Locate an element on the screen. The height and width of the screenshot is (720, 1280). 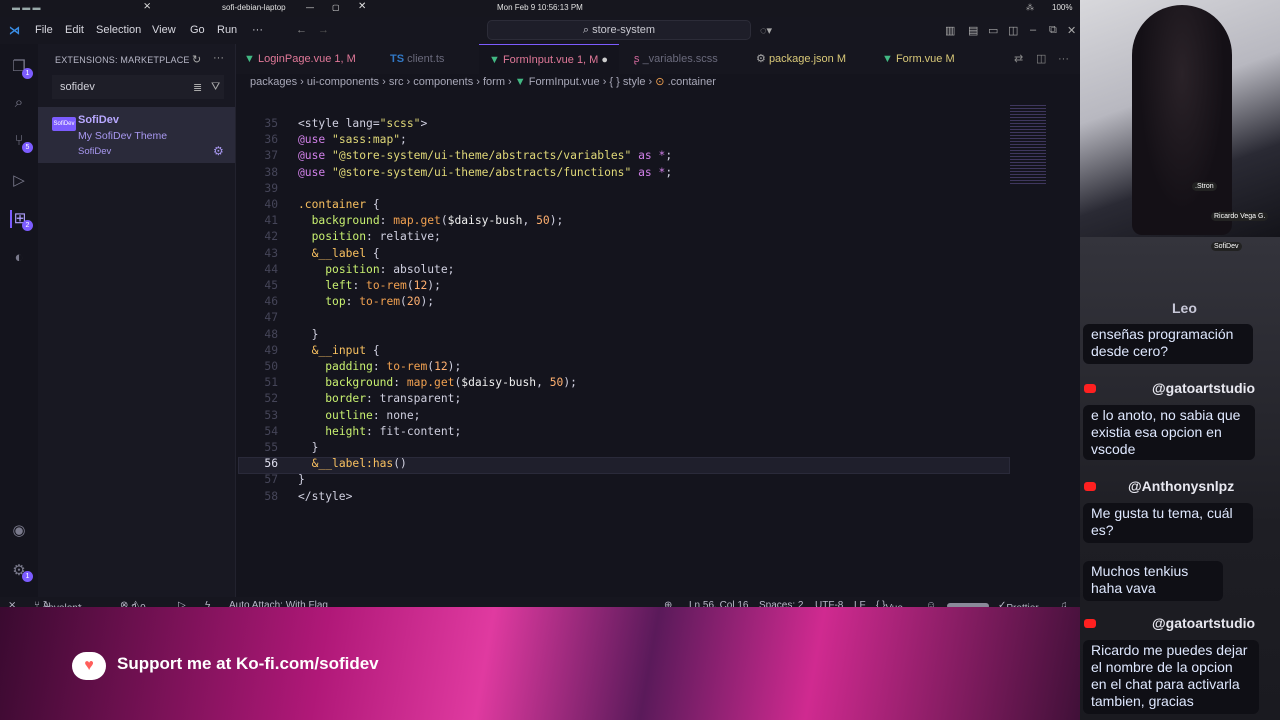
menu-selection: Selection is located at coordinates (118, 30).